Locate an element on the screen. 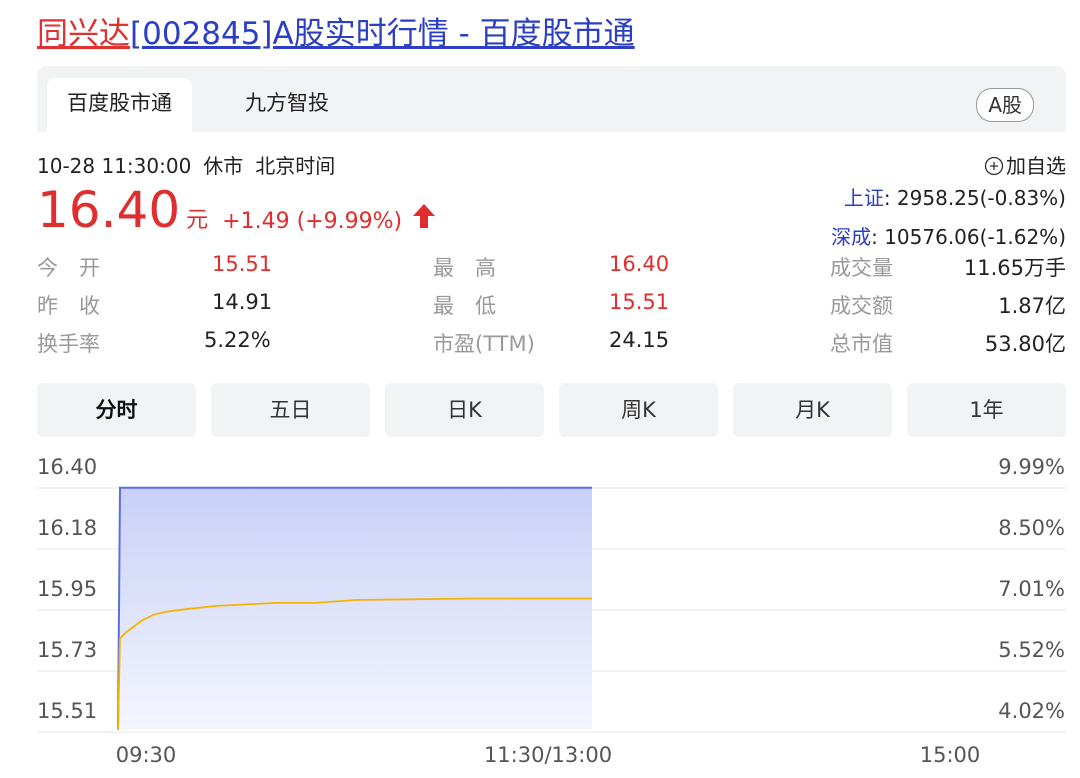 This screenshot has width=1080, height=778. tab-weekly-k: 周K is located at coordinates (638, 410).